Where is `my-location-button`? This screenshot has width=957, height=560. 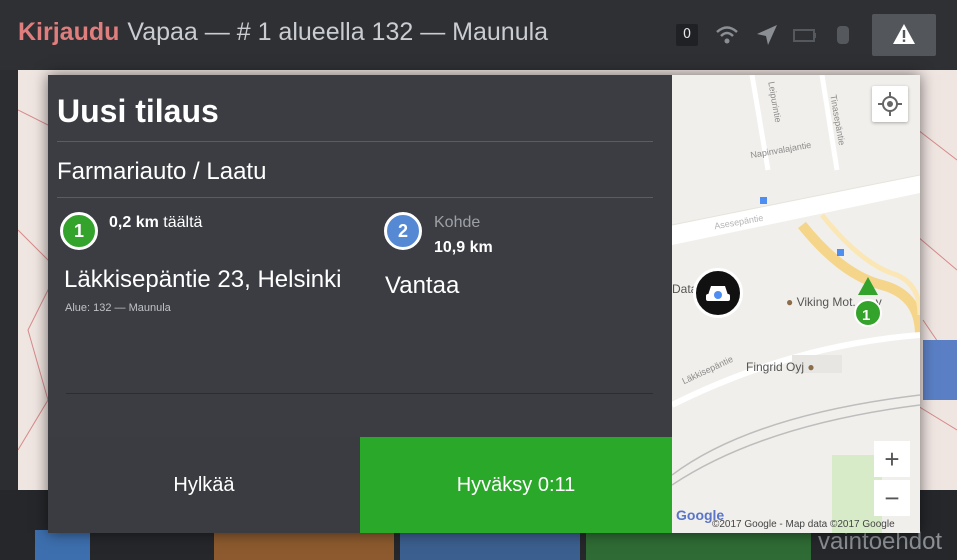
my-location-button is located at coordinates (890, 104).